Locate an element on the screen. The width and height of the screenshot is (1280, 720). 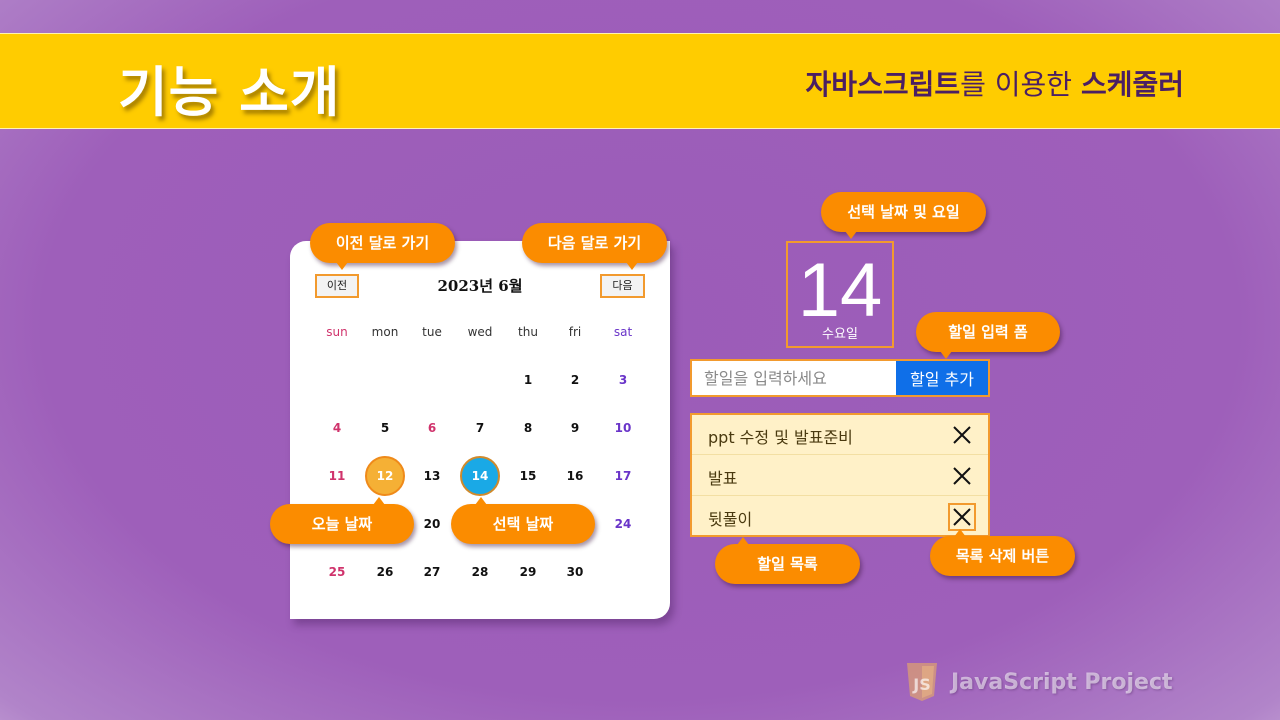
selected-date-display: 14 수요일 is located at coordinates (840, 294).